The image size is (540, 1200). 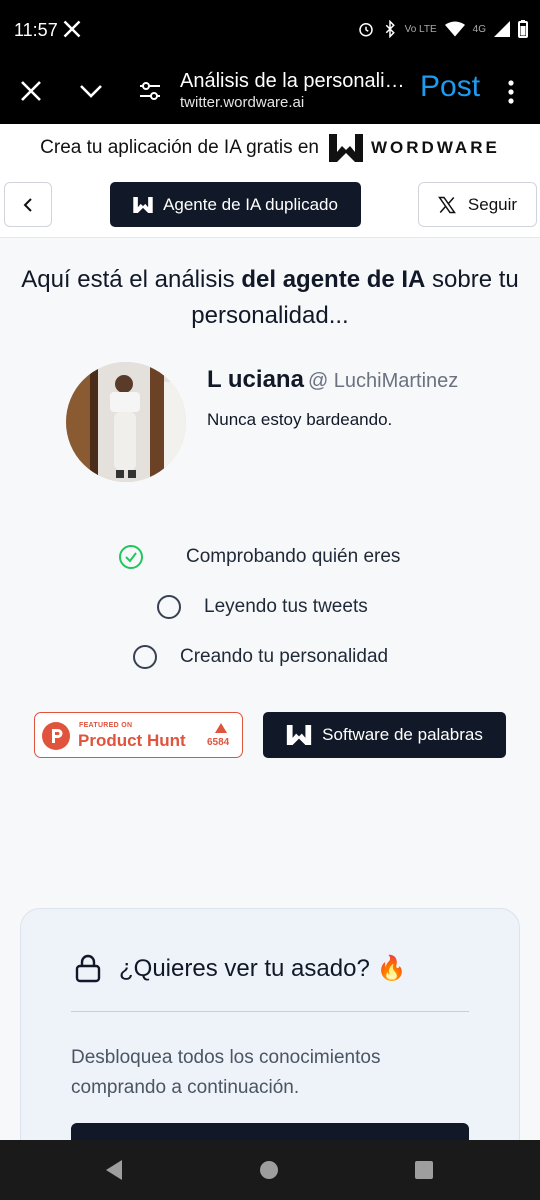 I want to click on chevron-left-icon, so click(x=27, y=204).